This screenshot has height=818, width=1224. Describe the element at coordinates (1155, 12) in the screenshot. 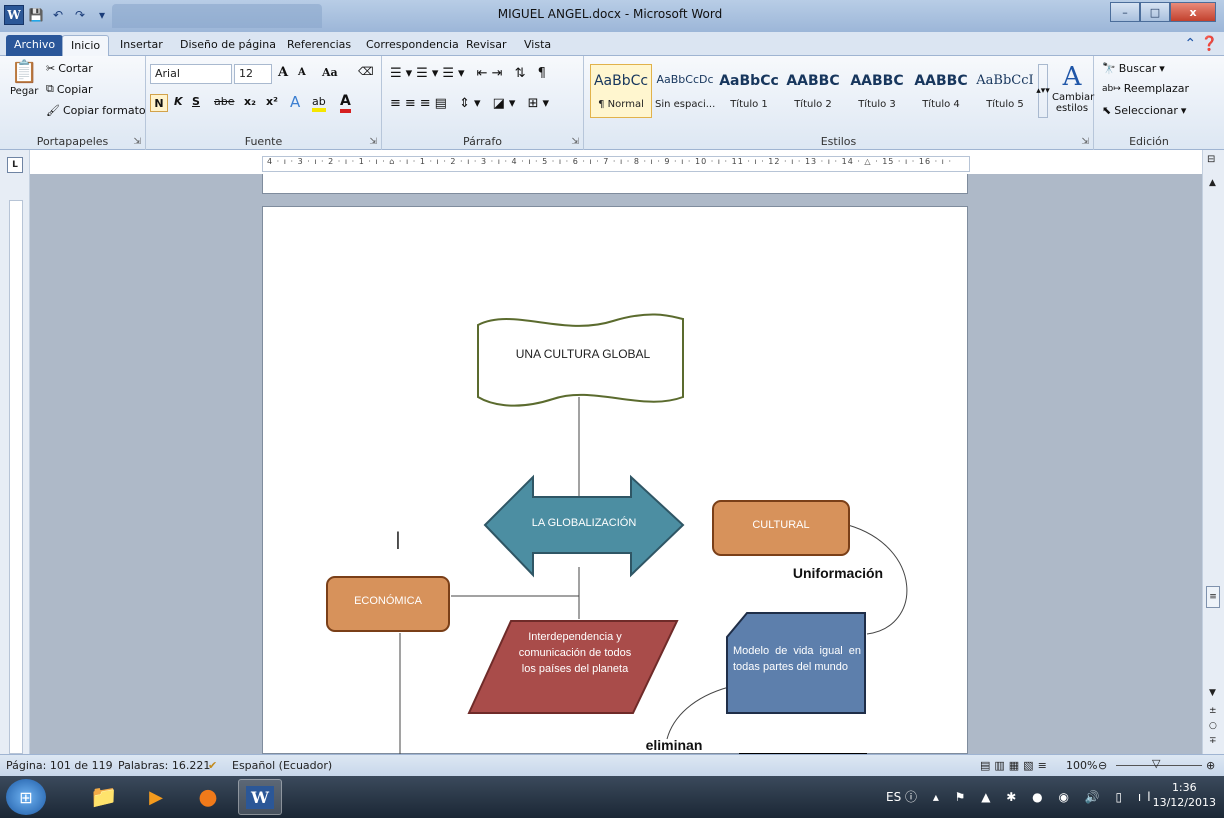

I see `maximize-button: □` at that location.